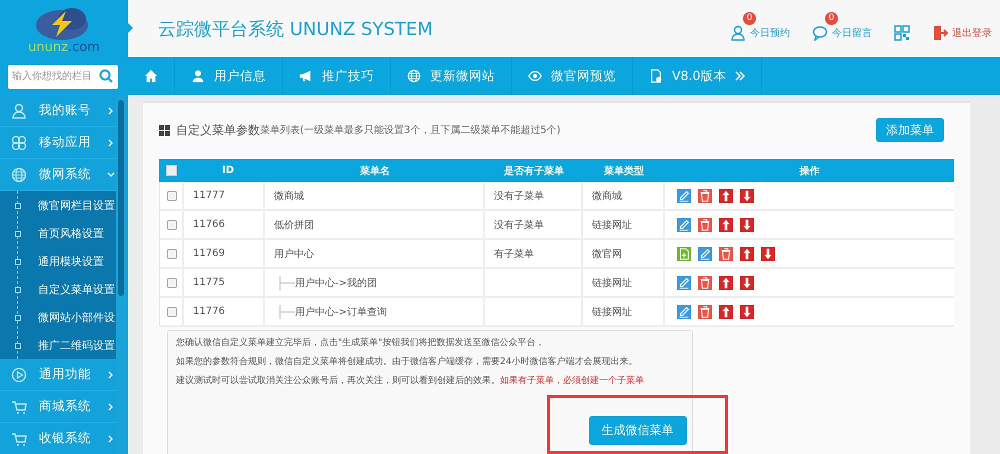 The image size is (1000, 454). What do you see at coordinates (760, 32) in the screenshot?
I see `header-link: 今日预约` at bounding box center [760, 32].